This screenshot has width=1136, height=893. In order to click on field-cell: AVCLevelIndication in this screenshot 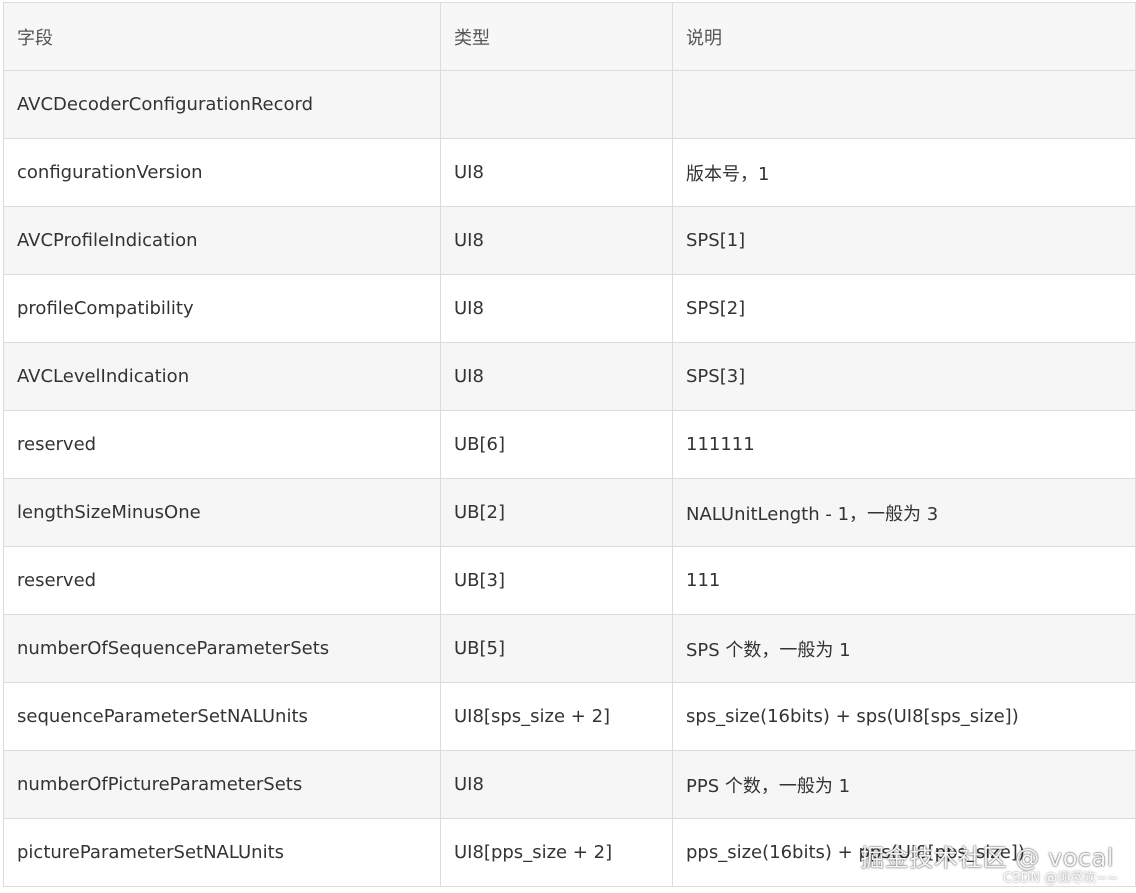, I will do `click(222, 376)`.